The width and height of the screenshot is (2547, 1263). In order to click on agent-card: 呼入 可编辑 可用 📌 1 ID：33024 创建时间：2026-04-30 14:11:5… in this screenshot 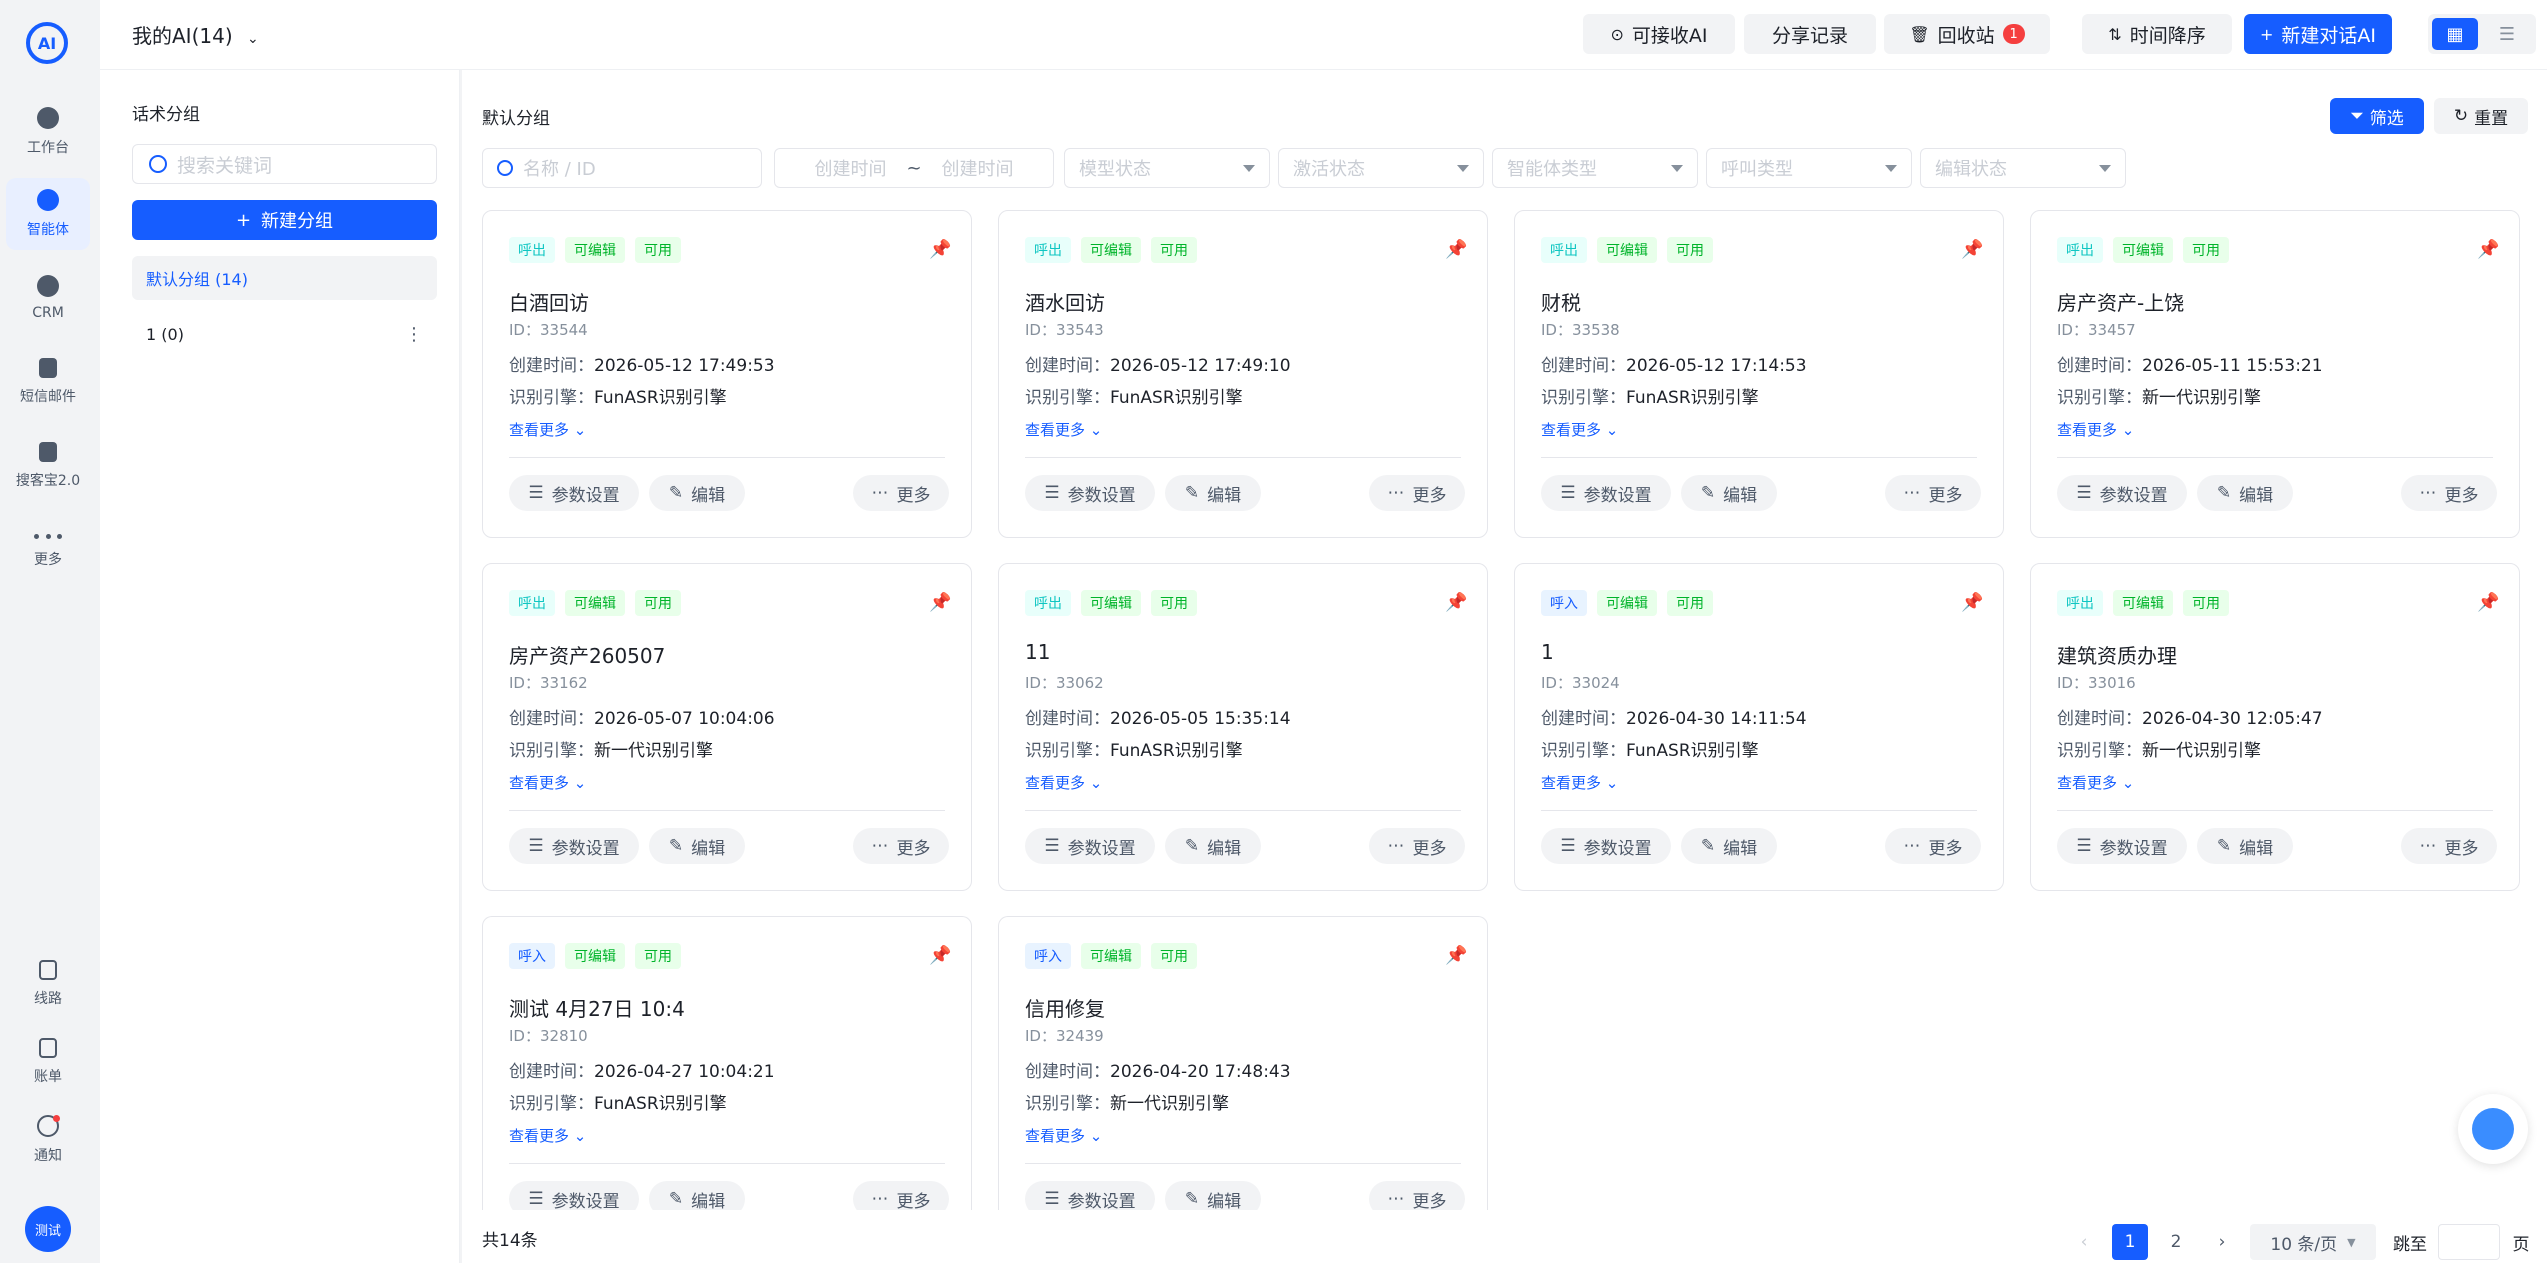, I will do `click(1759, 727)`.